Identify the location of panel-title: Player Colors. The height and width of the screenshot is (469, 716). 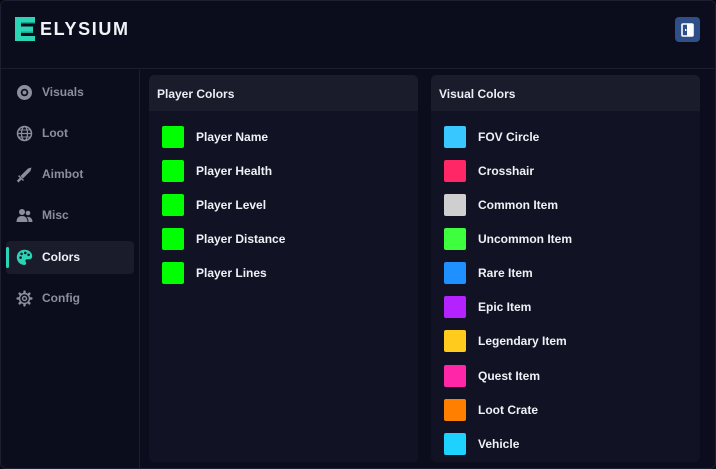
(283, 93).